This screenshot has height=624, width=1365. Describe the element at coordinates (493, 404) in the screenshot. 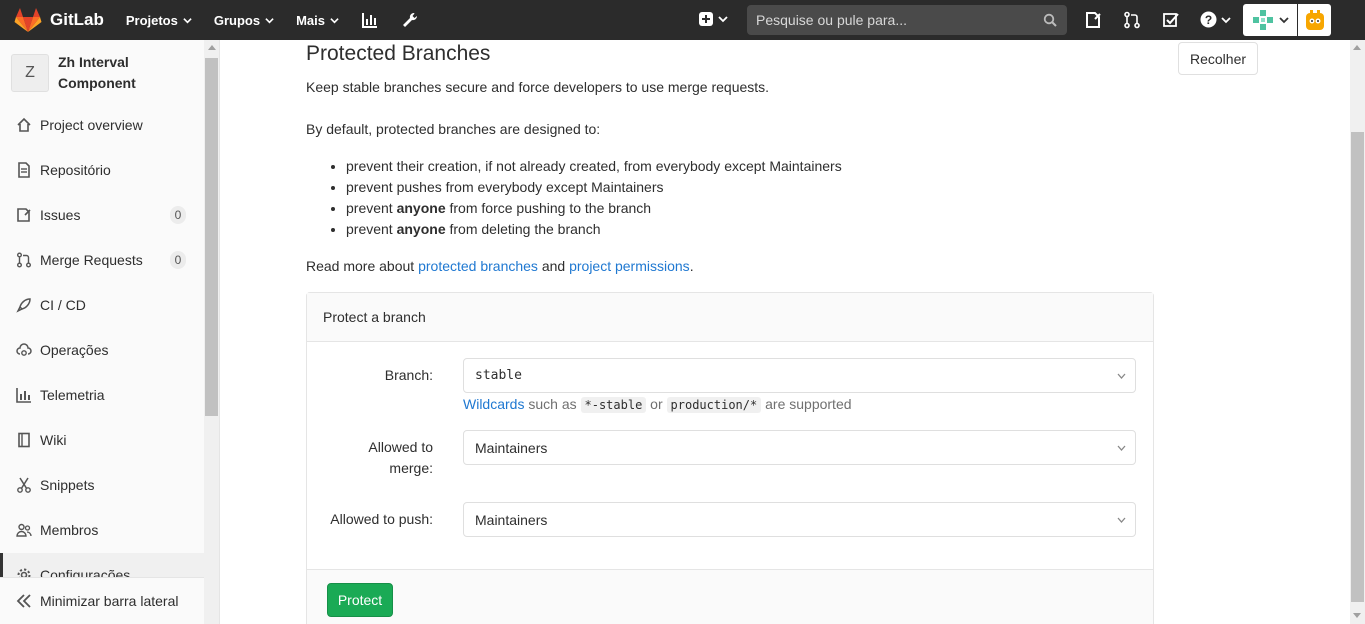

I see `wildcards-link: Wildcards` at that location.